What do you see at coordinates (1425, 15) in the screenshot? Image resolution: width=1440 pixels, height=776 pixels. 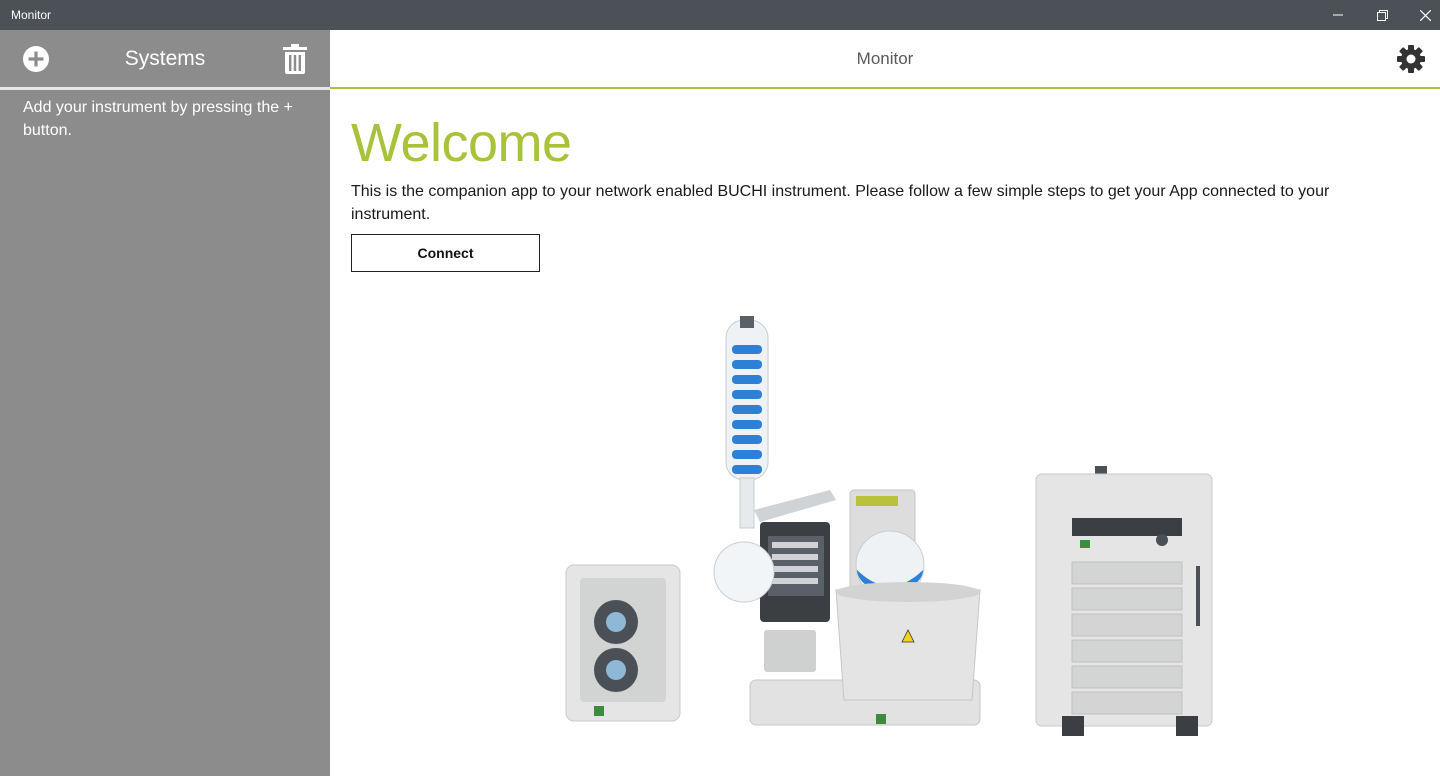 I see `close-icon` at bounding box center [1425, 15].